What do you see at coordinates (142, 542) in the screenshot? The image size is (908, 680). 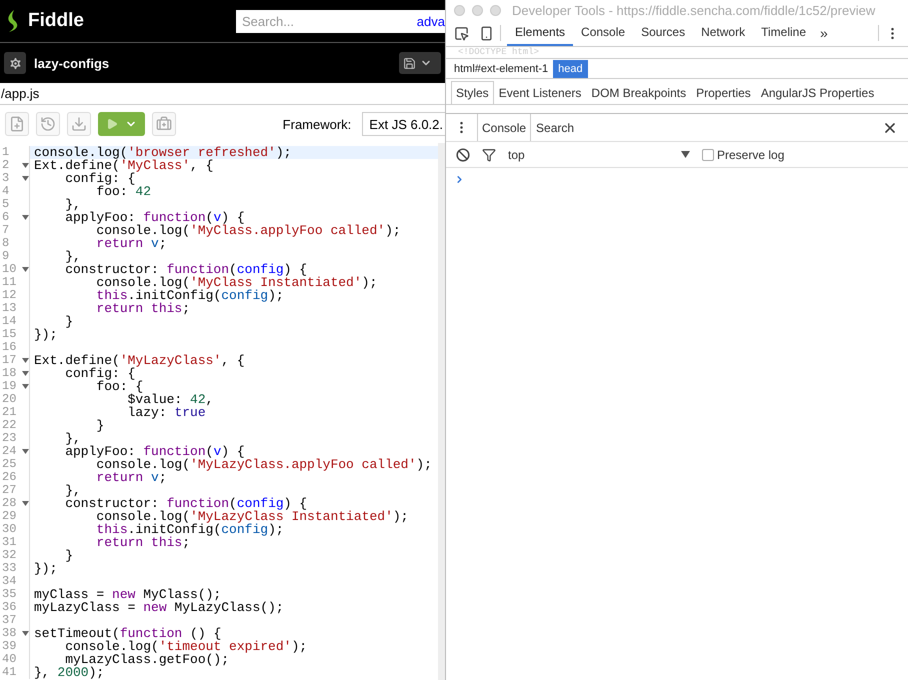 I see `code-text: return this;` at bounding box center [142, 542].